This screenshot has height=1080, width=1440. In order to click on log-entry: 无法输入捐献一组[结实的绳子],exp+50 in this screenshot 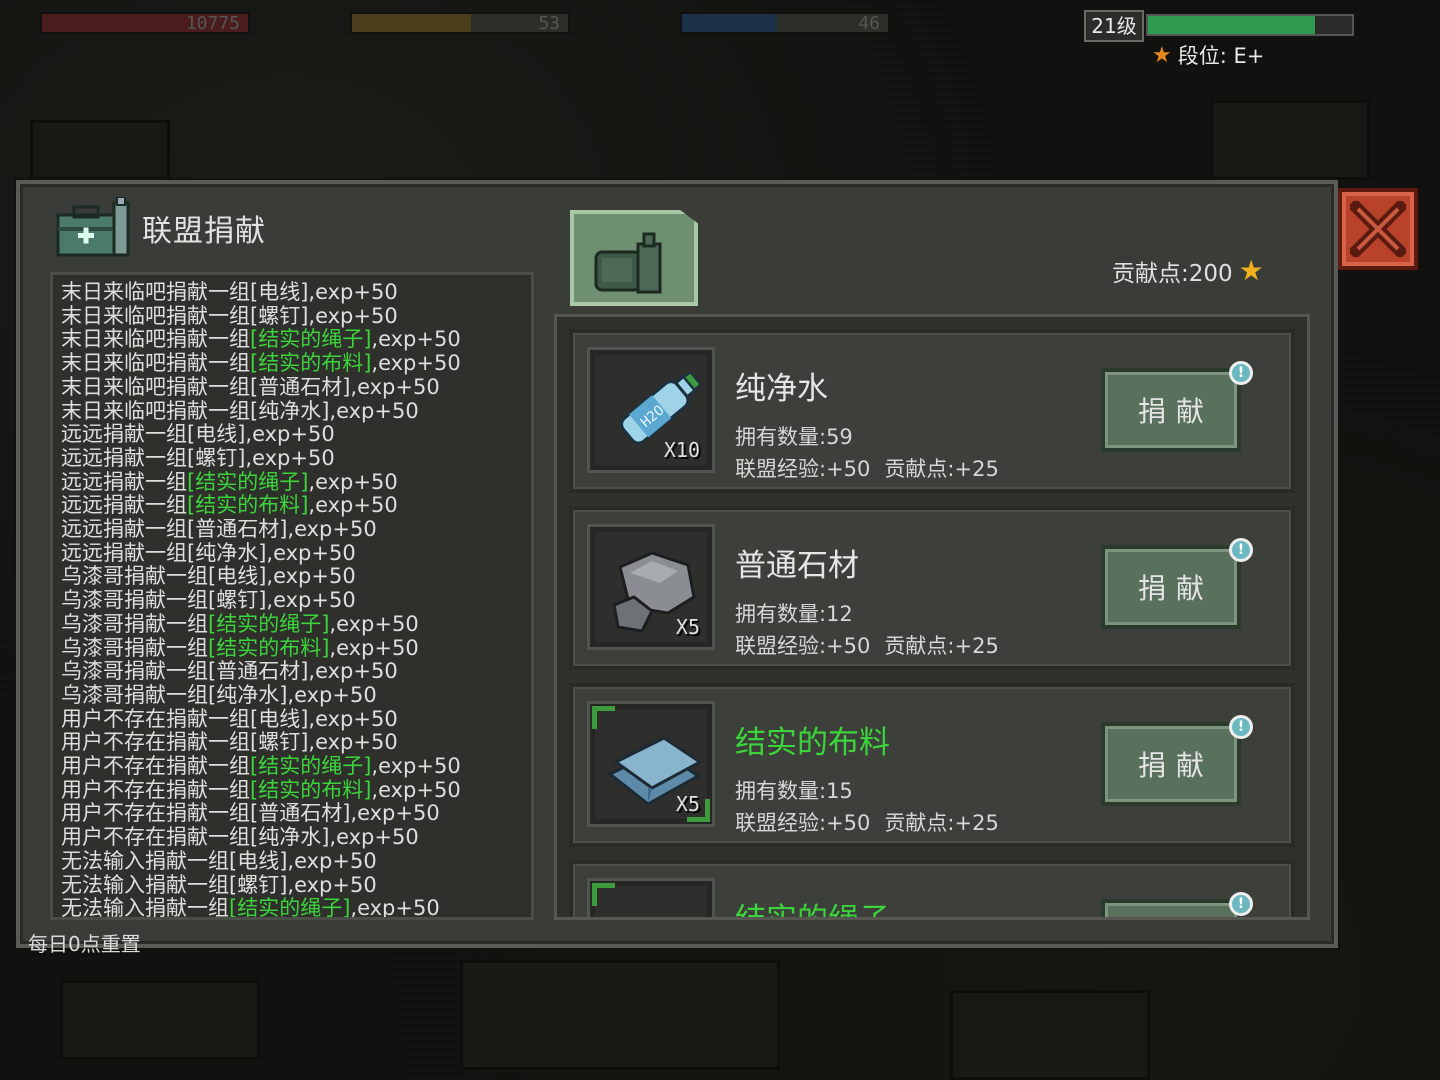, I will do `click(296, 908)`.